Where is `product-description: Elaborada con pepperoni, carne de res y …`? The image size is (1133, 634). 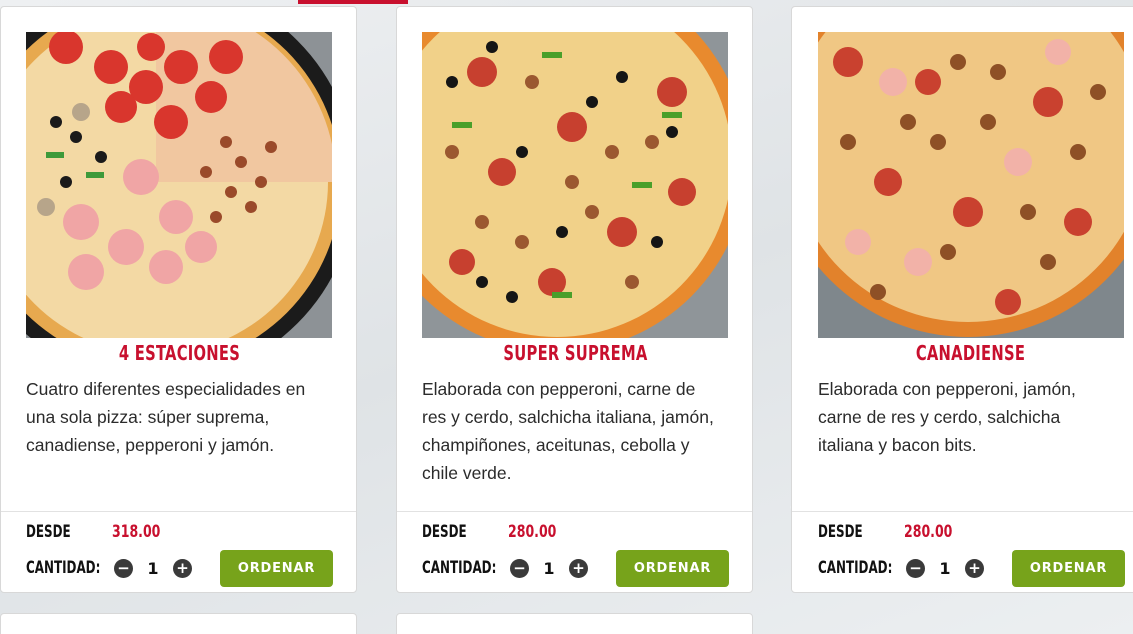 product-description: Elaborada con pepperoni, carne de res y … is located at coordinates (568, 431).